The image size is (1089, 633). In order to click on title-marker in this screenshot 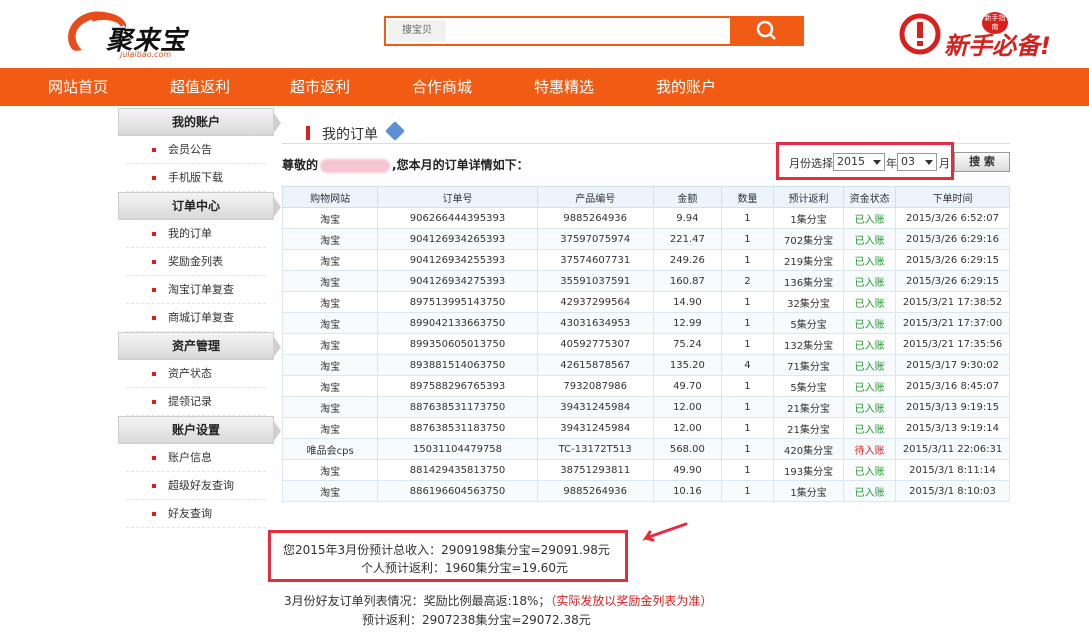, I will do `click(308, 133)`.